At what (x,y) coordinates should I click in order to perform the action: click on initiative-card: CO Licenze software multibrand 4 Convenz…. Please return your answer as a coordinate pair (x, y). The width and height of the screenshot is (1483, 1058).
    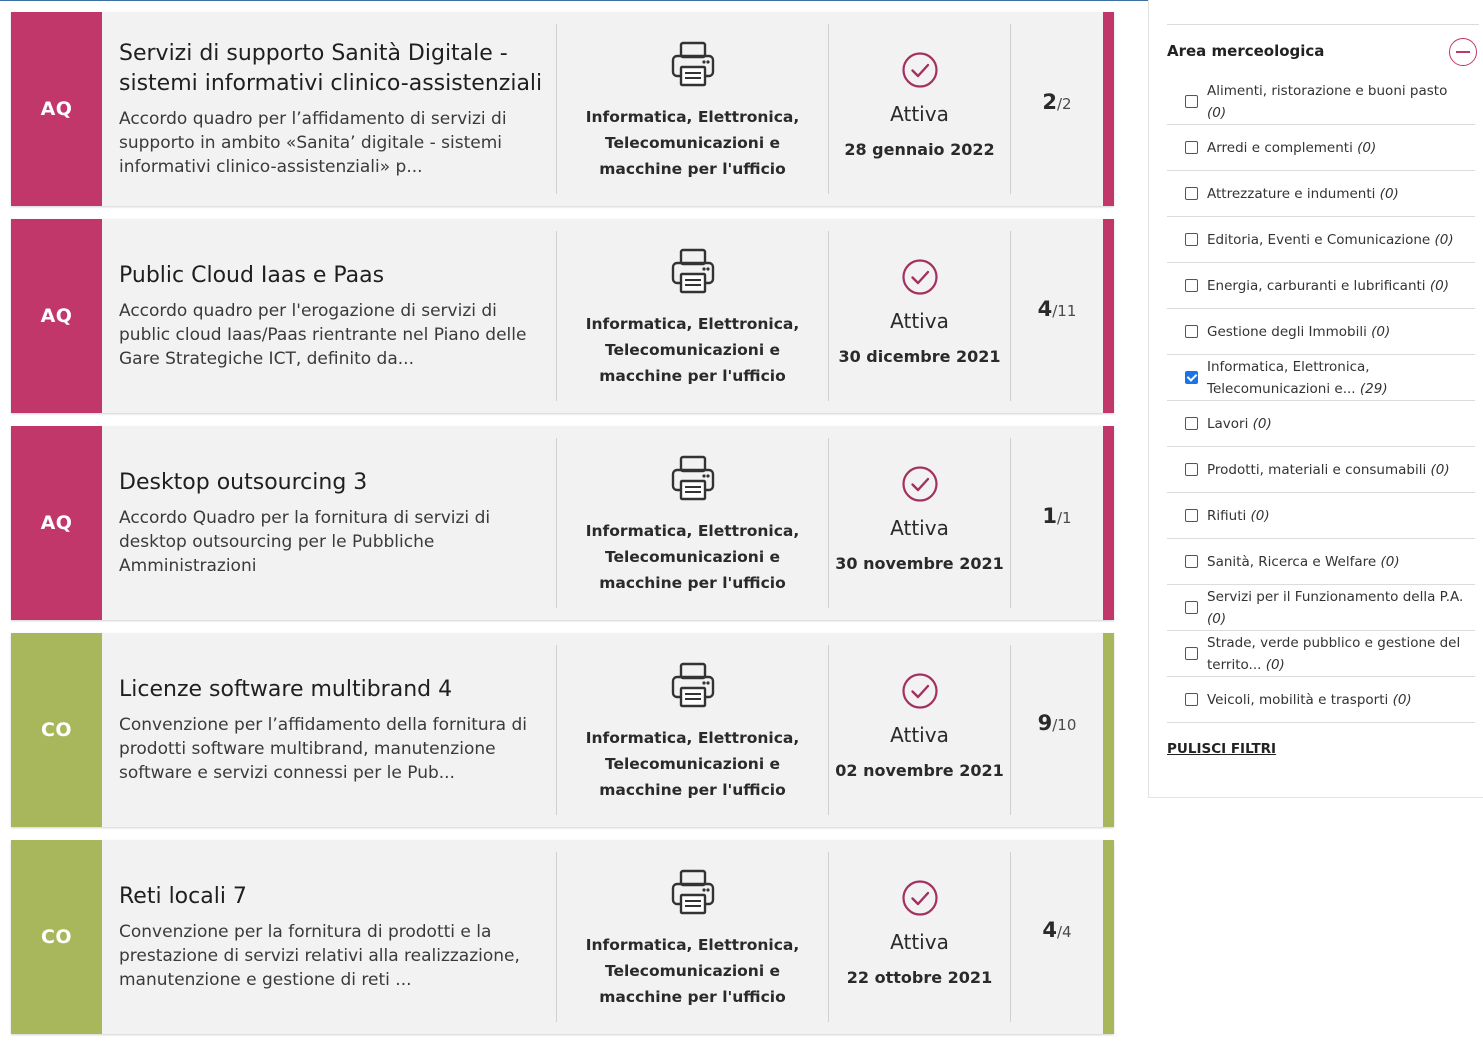
    Looking at the image, I should click on (562, 730).